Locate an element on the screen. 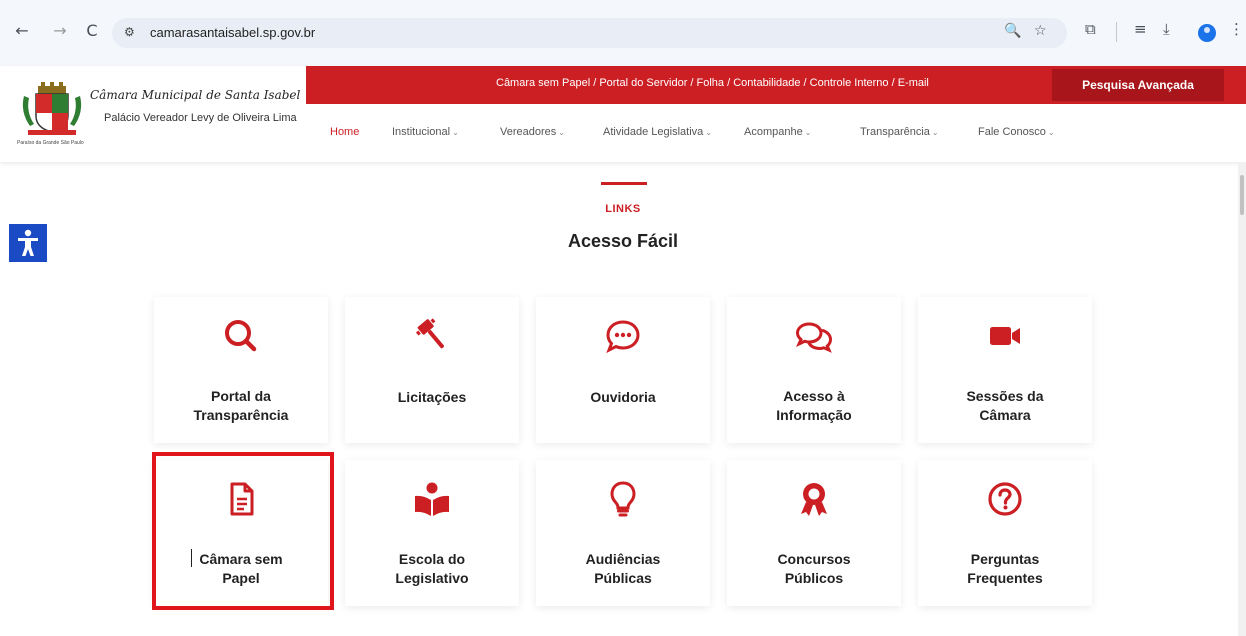 This screenshot has height=636, width=1246. card-label: Sessões da Câmara is located at coordinates (1005, 405).